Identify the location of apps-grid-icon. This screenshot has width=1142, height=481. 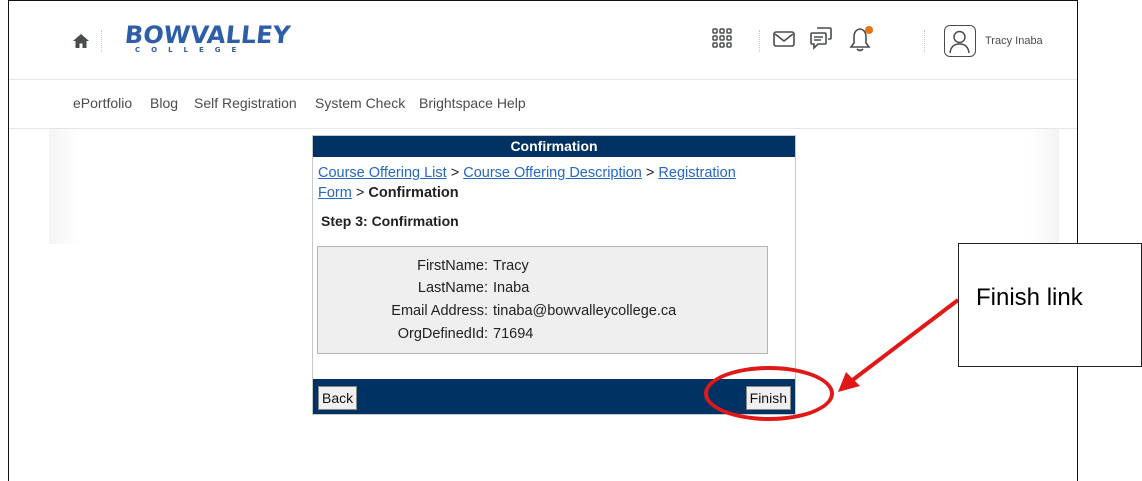
(722, 38).